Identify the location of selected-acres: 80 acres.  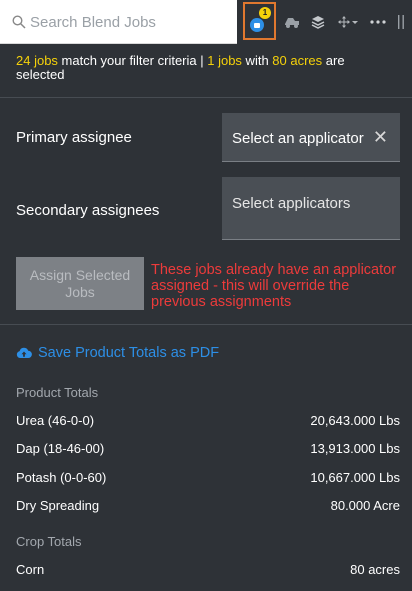
(297, 60).